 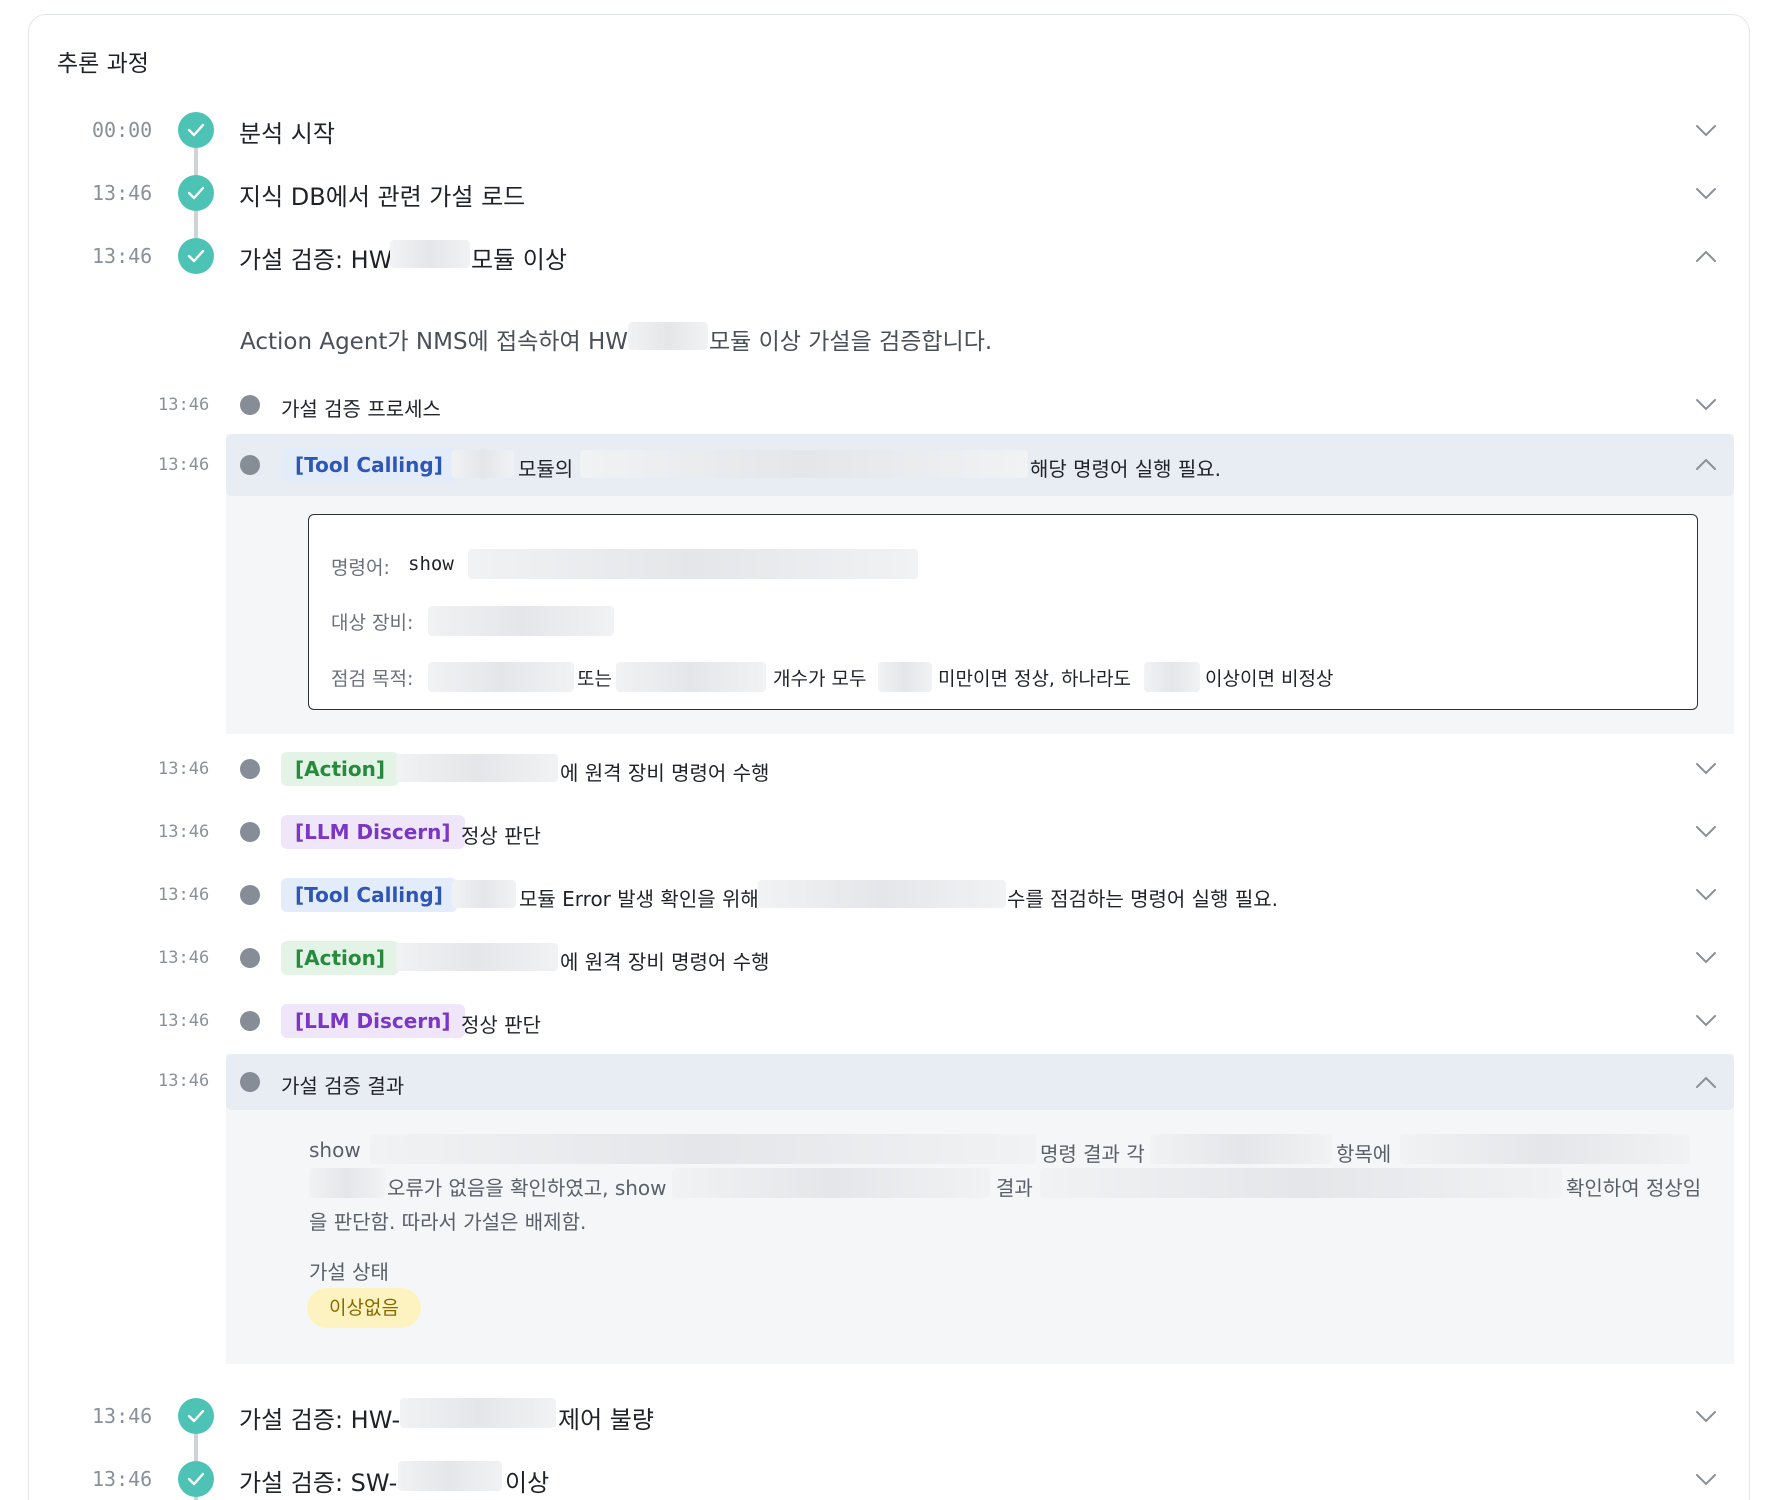 What do you see at coordinates (501, 1025) in the screenshot?
I see `sub-step-text: 정상 판단` at bounding box center [501, 1025].